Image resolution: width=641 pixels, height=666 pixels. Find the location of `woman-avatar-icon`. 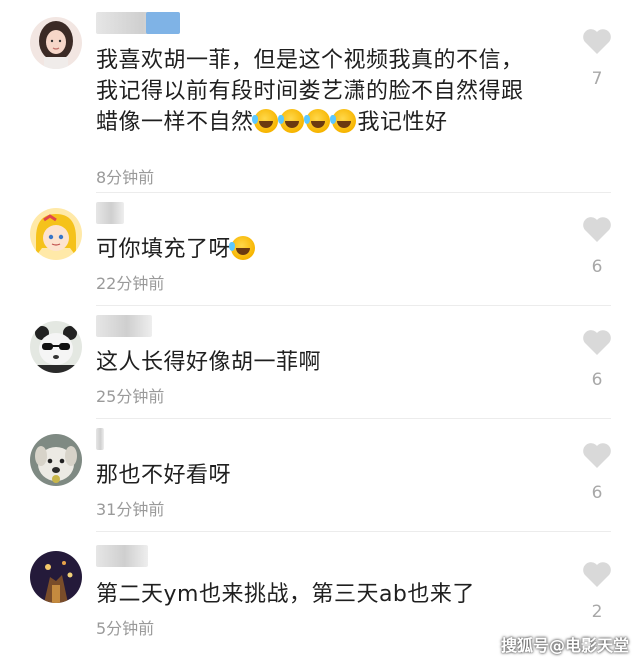

woman-avatar-icon is located at coordinates (56, 43).